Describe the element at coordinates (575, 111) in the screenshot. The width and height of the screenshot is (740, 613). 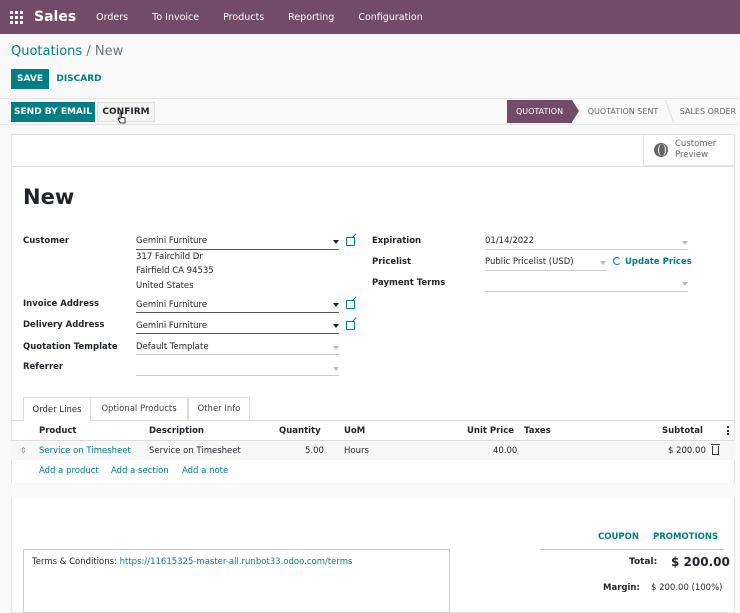
I see `stage-arrow` at that location.